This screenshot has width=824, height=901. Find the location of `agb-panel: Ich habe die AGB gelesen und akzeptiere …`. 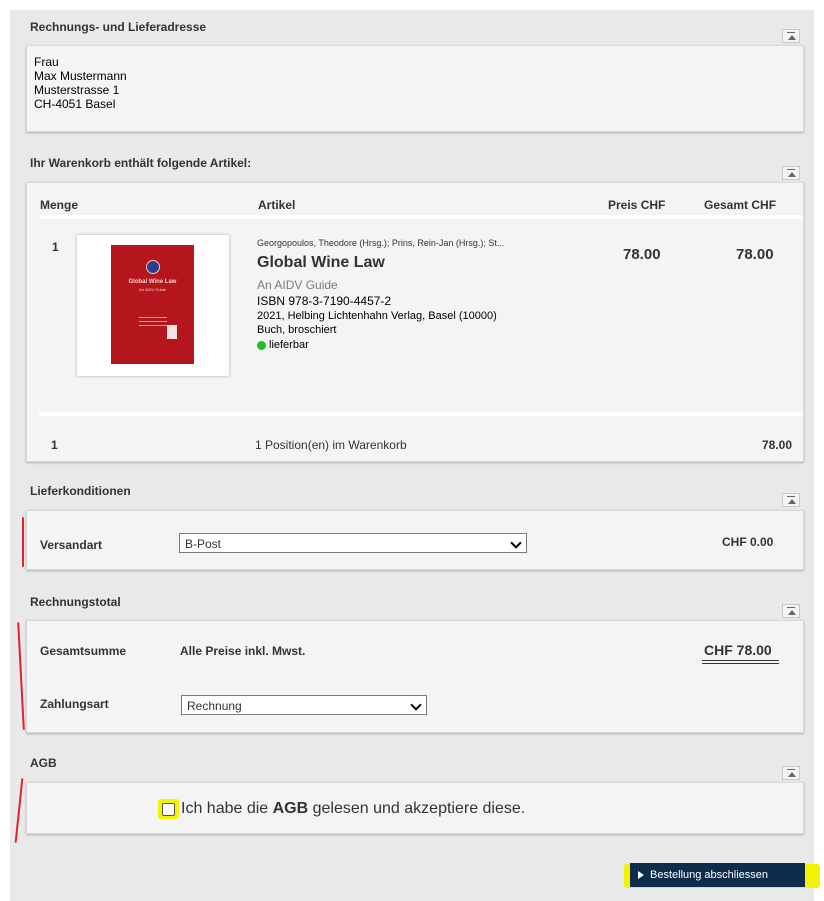

agb-panel: Ich habe die AGB gelesen und akzeptiere … is located at coordinates (415, 808).